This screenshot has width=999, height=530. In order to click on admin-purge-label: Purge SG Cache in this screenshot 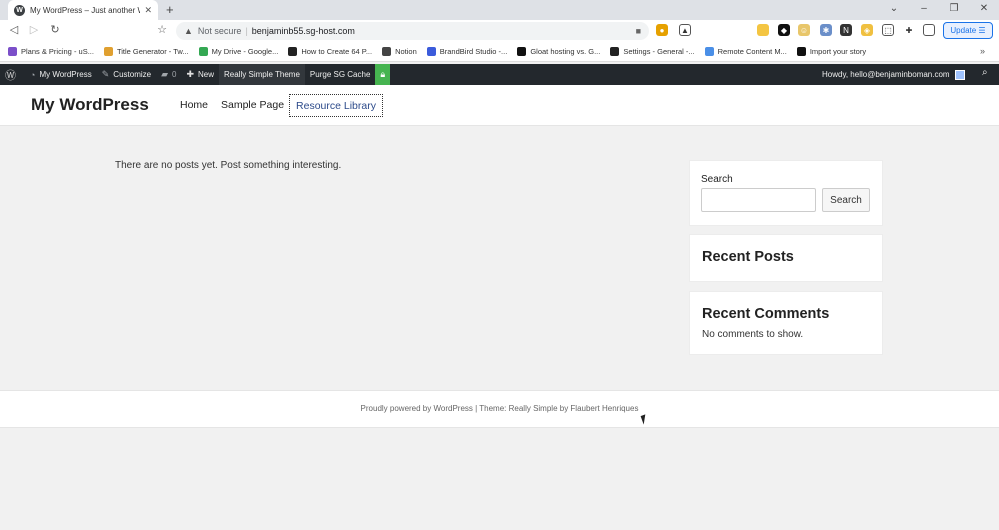, I will do `click(340, 74)`.